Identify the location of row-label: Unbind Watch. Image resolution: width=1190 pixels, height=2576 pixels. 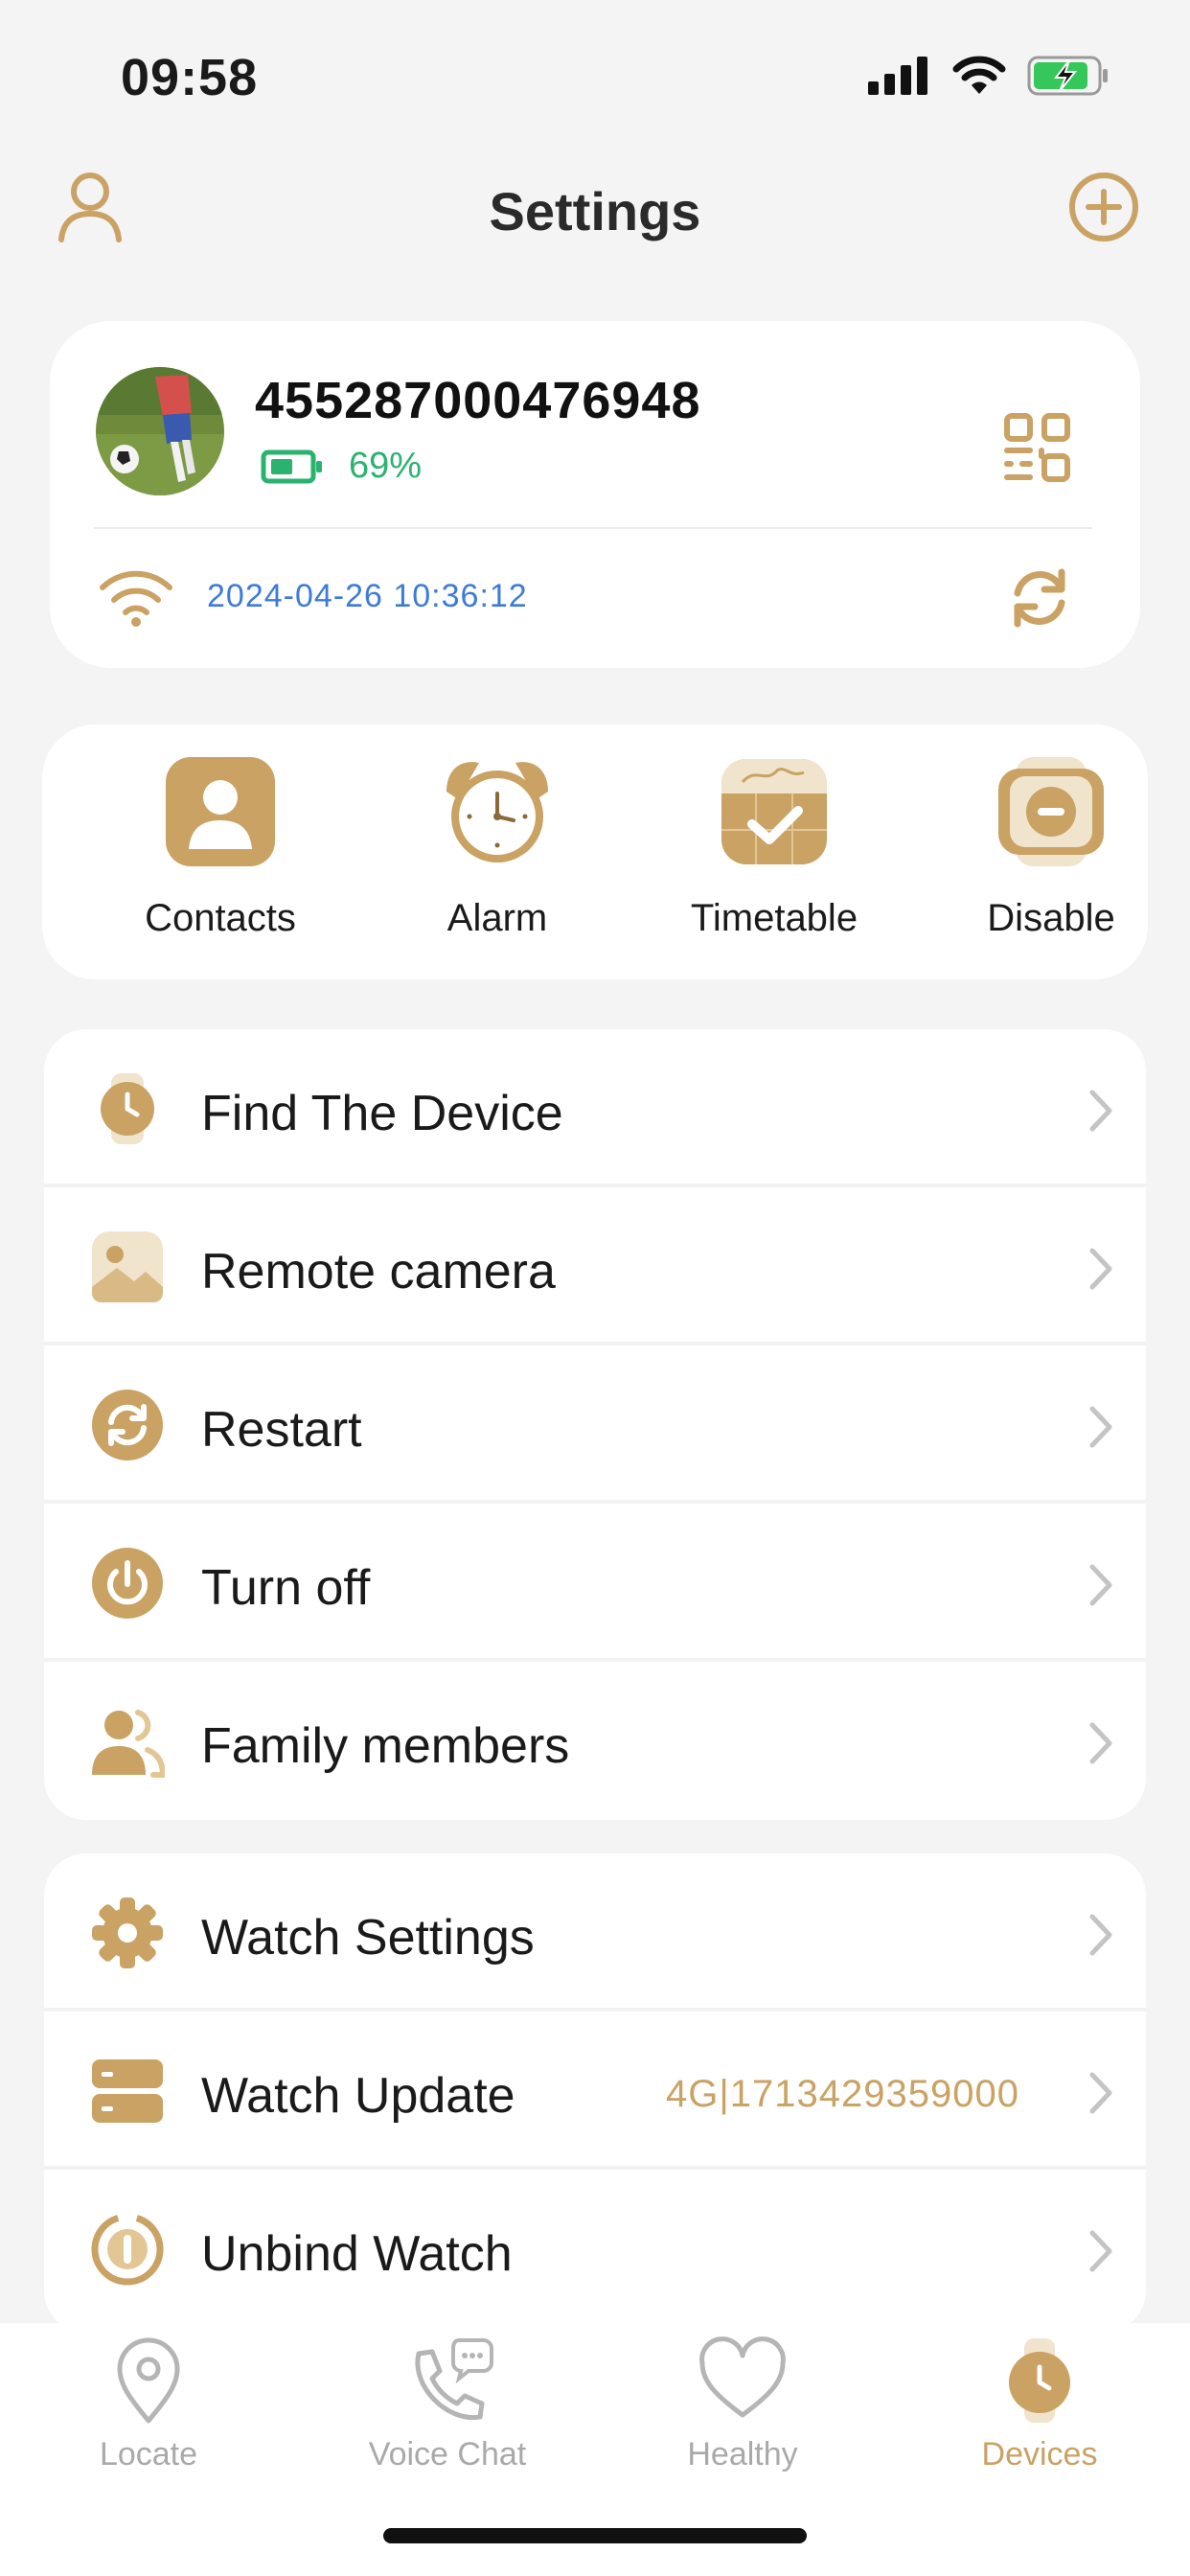
(357, 2254).